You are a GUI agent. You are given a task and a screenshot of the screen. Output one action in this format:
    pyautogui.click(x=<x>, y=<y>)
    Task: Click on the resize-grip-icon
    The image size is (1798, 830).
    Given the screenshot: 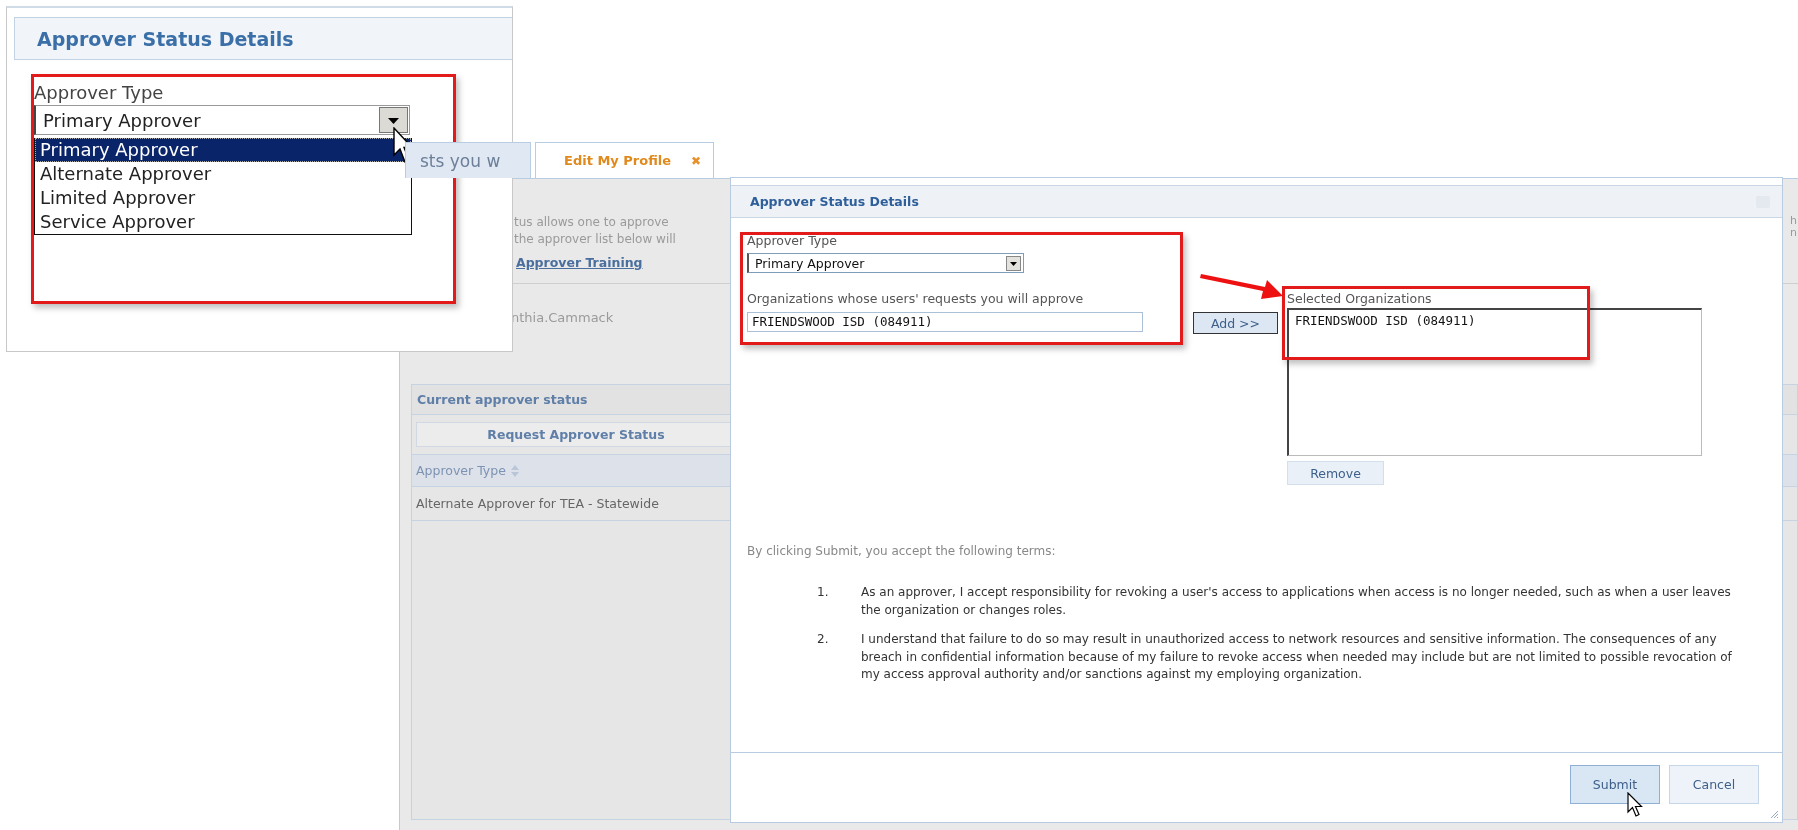 What is the action you would take?
    pyautogui.click(x=1774, y=814)
    